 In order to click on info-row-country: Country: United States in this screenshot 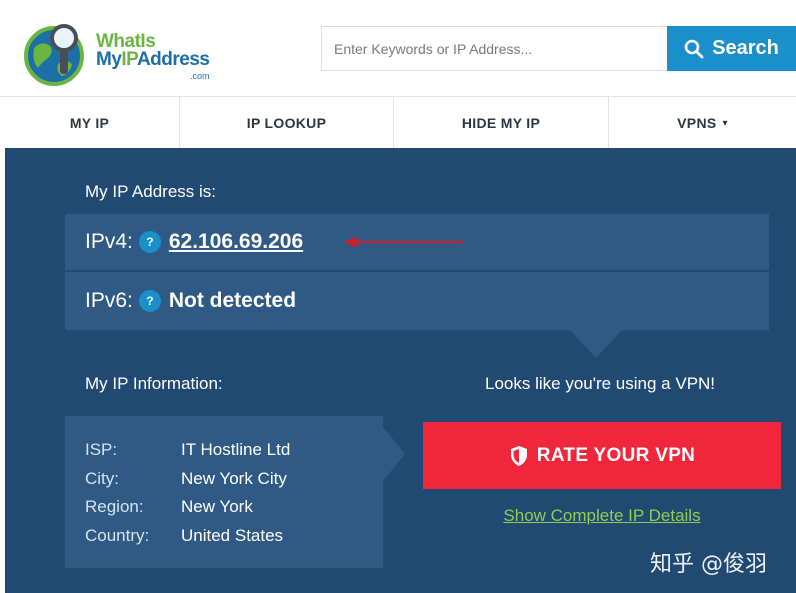, I will do `click(234, 536)`.